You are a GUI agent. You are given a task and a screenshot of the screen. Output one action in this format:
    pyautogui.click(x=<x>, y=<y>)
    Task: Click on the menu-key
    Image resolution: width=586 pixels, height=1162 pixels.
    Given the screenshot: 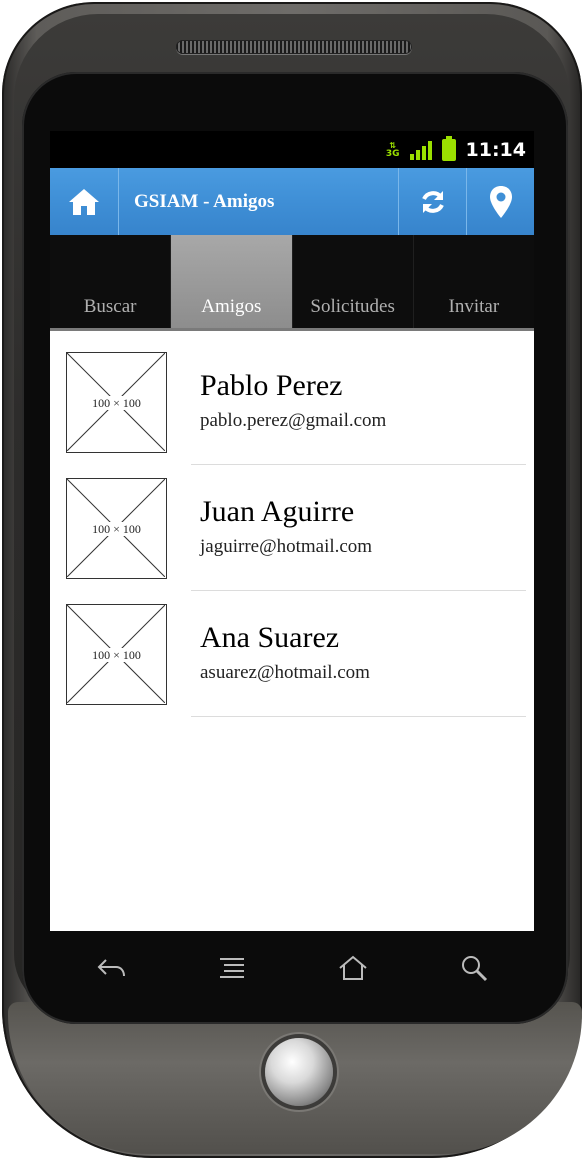 What is the action you would take?
    pyautogui.click(x=232, y=968)
    